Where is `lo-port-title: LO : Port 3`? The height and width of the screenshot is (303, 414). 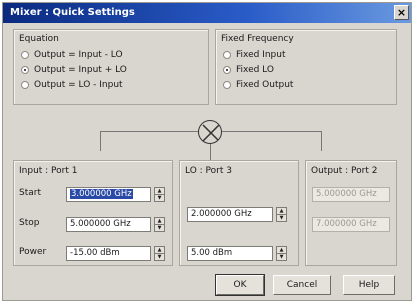 lo-port-title: LO : Port 3 is located at coordinates (208, 171).